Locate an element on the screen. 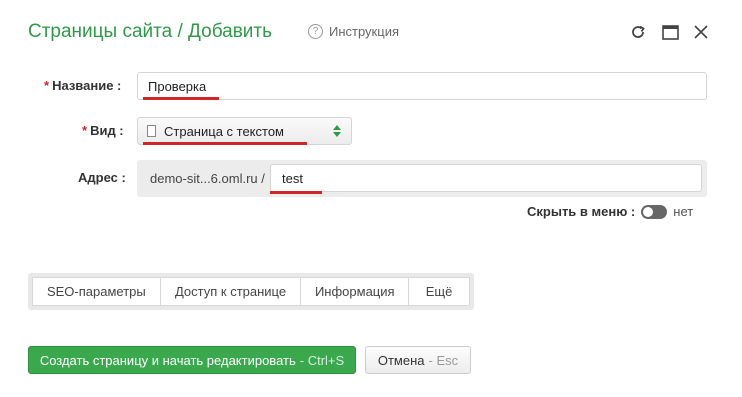 The image size is (742, 397). select-arrows-icon is located at coordinates (337, 131).